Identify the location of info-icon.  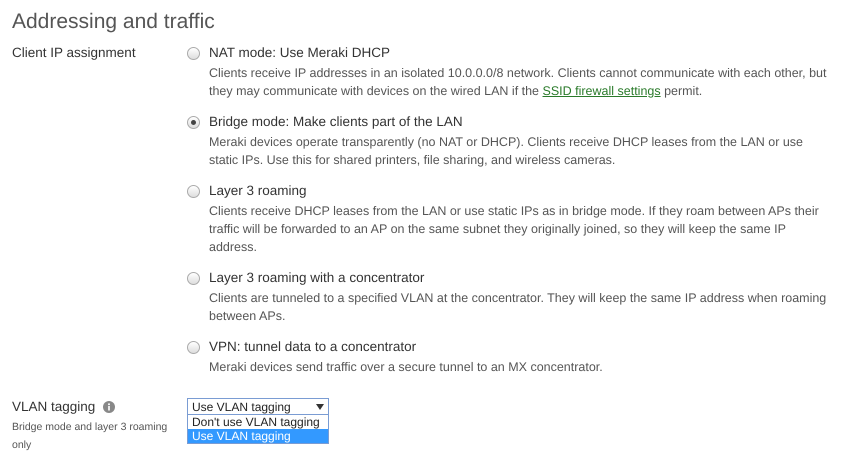
(109, 407).